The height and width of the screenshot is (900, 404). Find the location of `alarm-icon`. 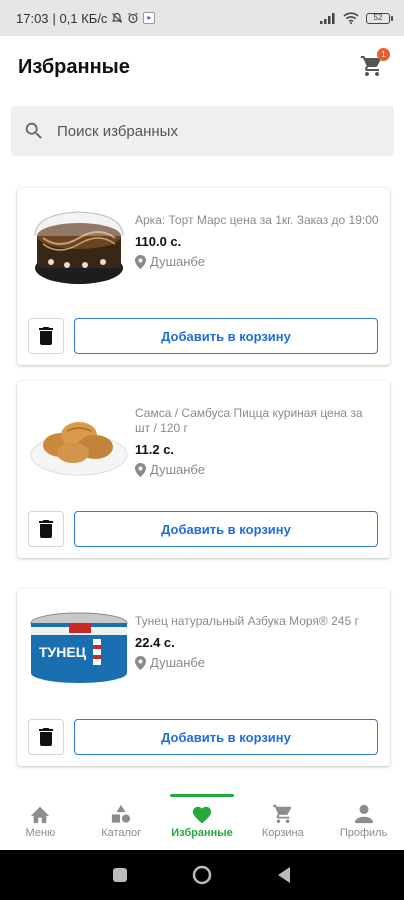

alarm-icon is located at coordinates (133, 18).